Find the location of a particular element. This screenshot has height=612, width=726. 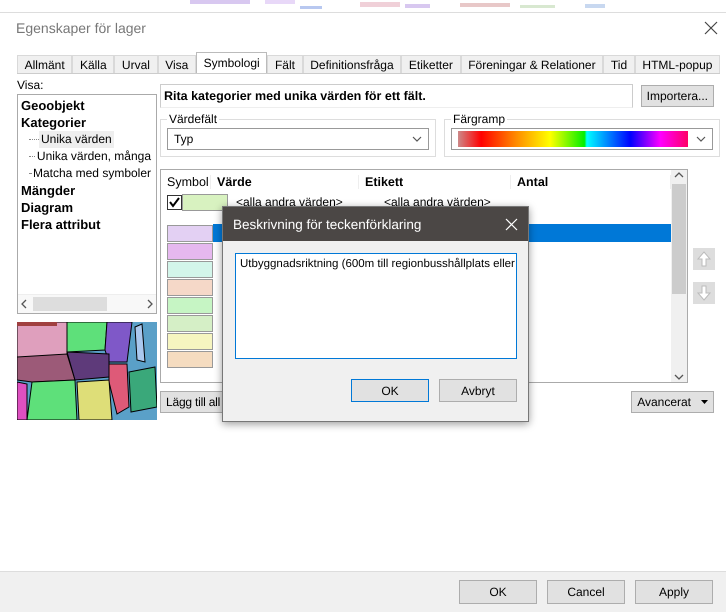

tab: Fält is located at coordinates (285, 64).